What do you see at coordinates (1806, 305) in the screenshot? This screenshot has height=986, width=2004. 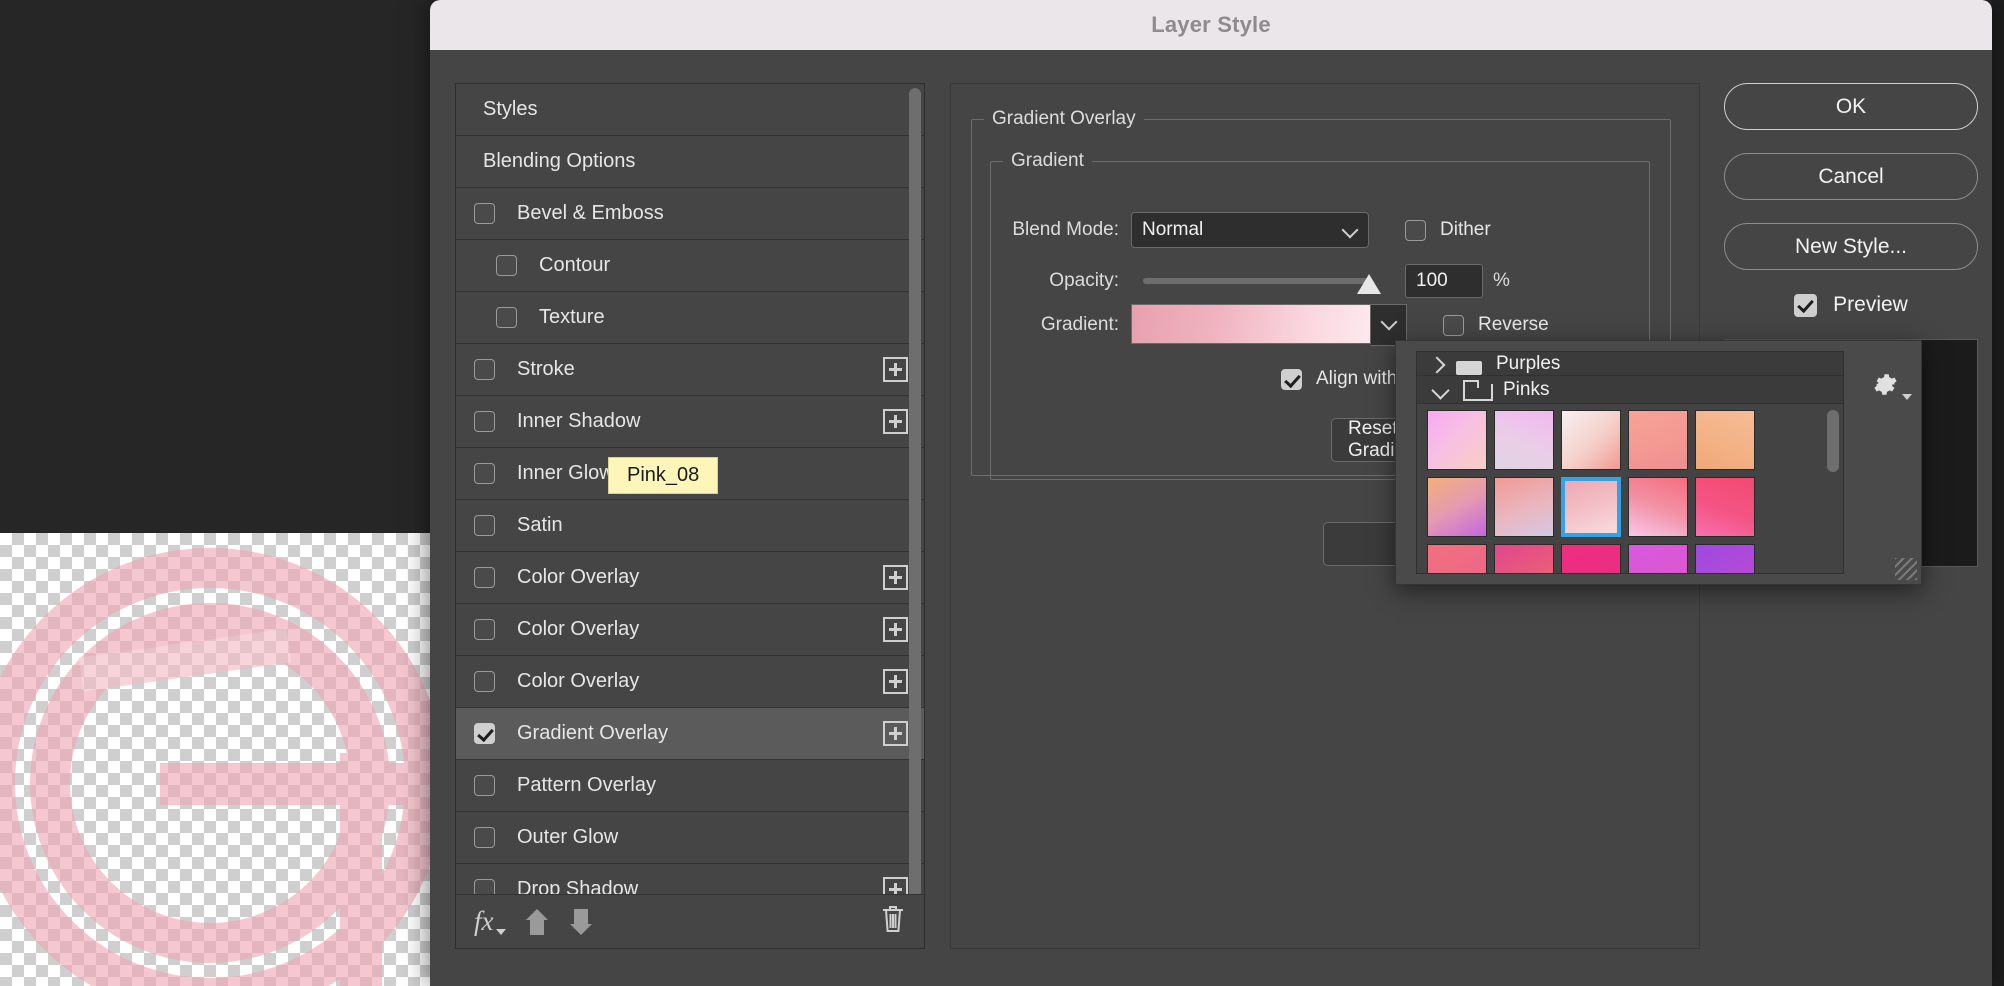 I see `preview-checkbox` at bounding box center [1806, 305].